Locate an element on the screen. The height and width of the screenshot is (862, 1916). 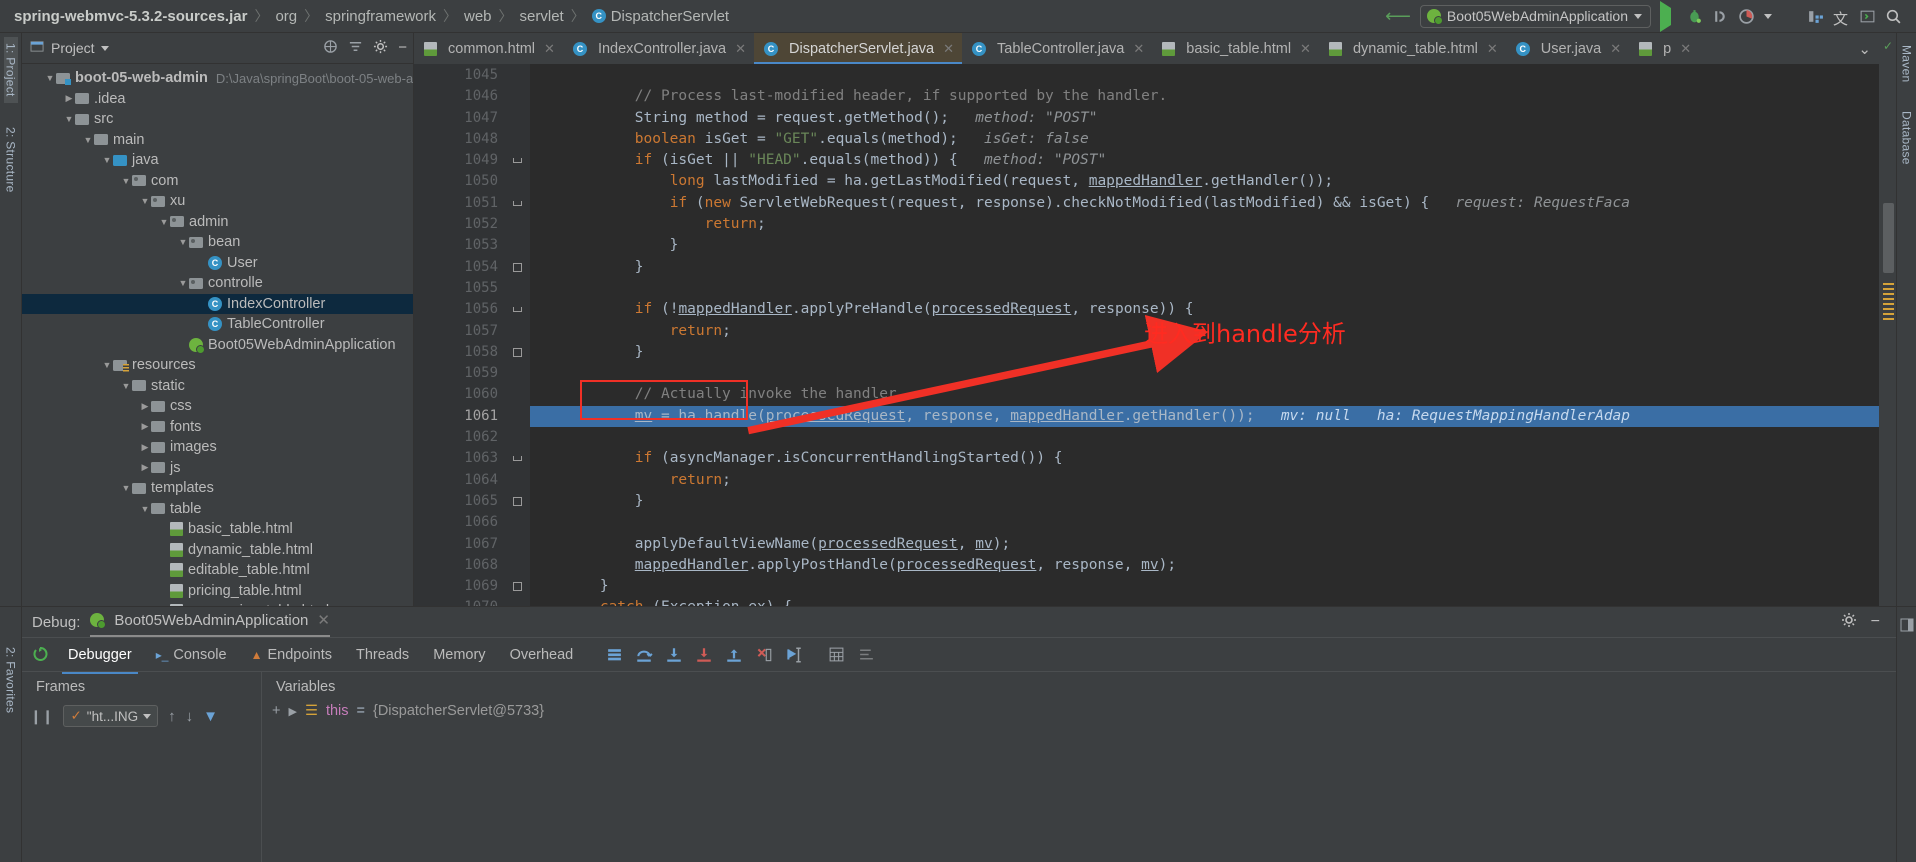
coverage-chevron-icon is located at coordinates (1768, 16).